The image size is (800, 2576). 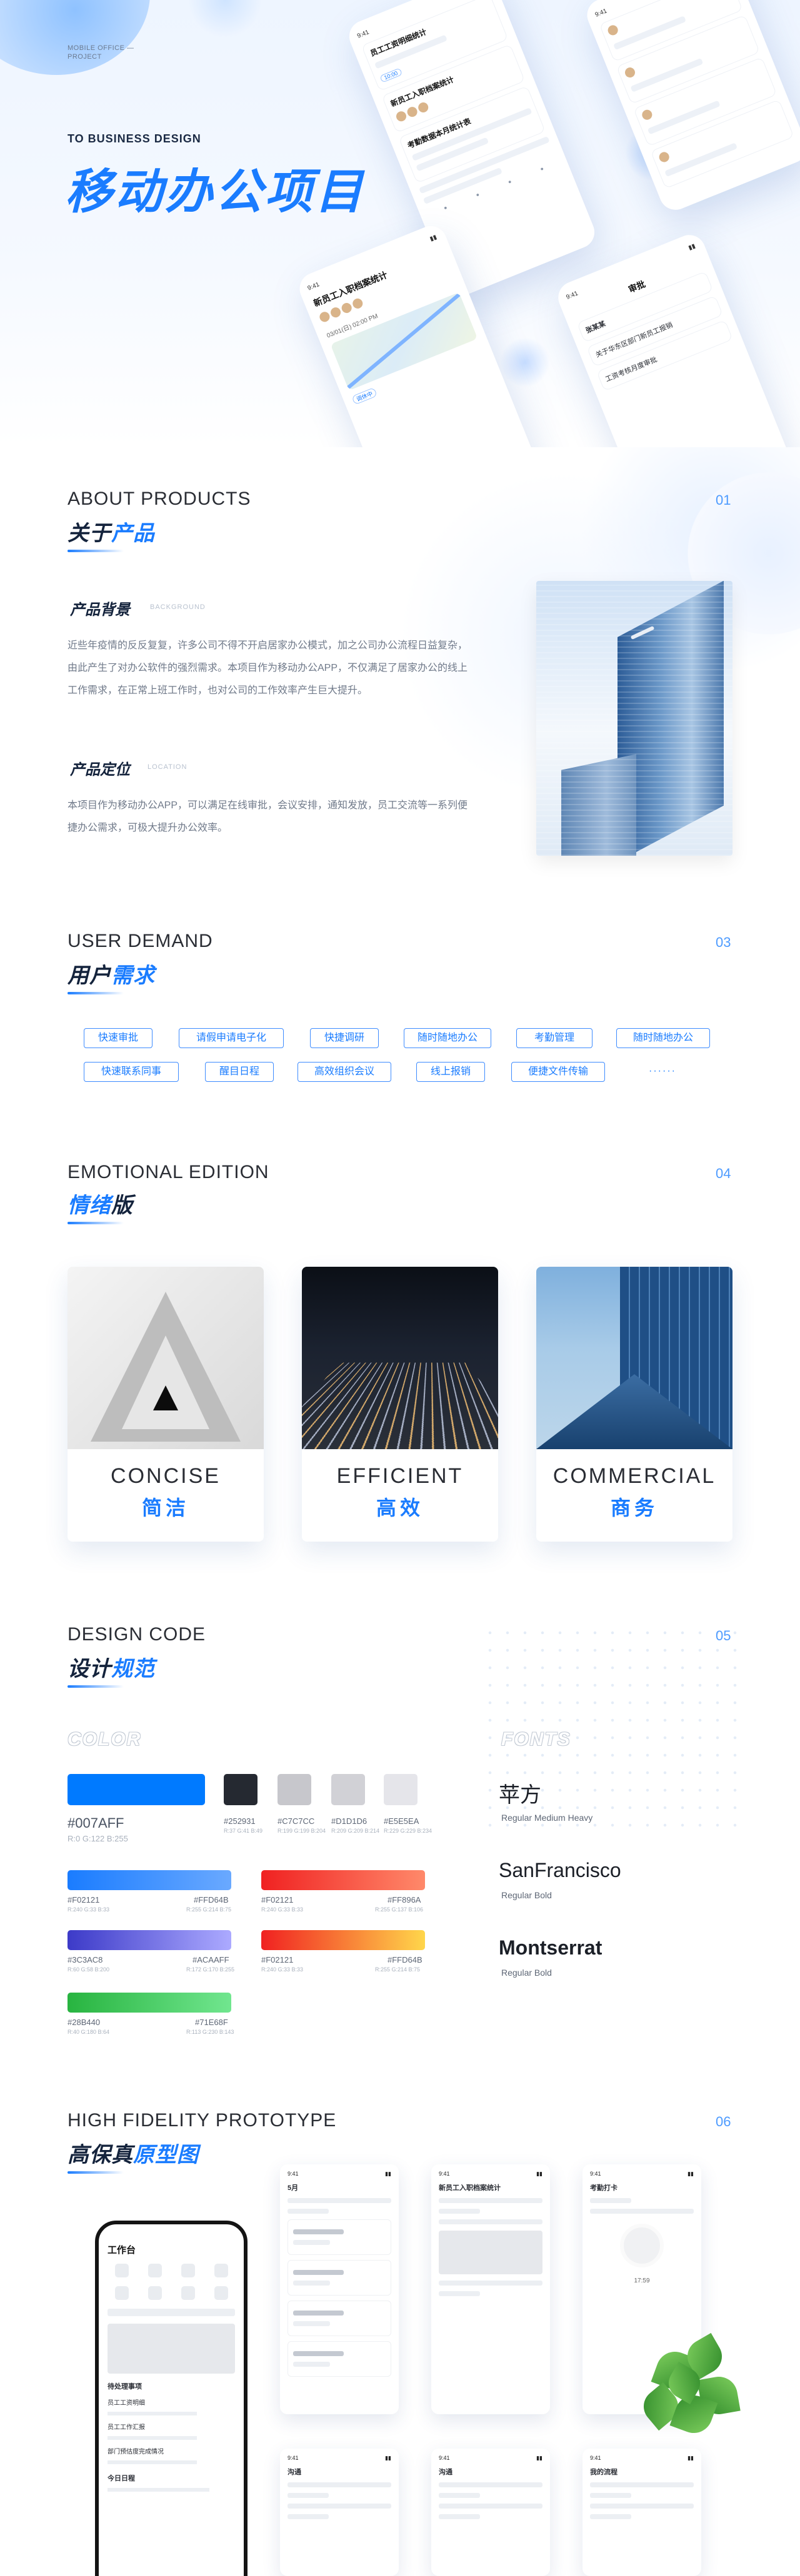 I want to click on checkin-time: 17:59, so click(x=642, y=2280).